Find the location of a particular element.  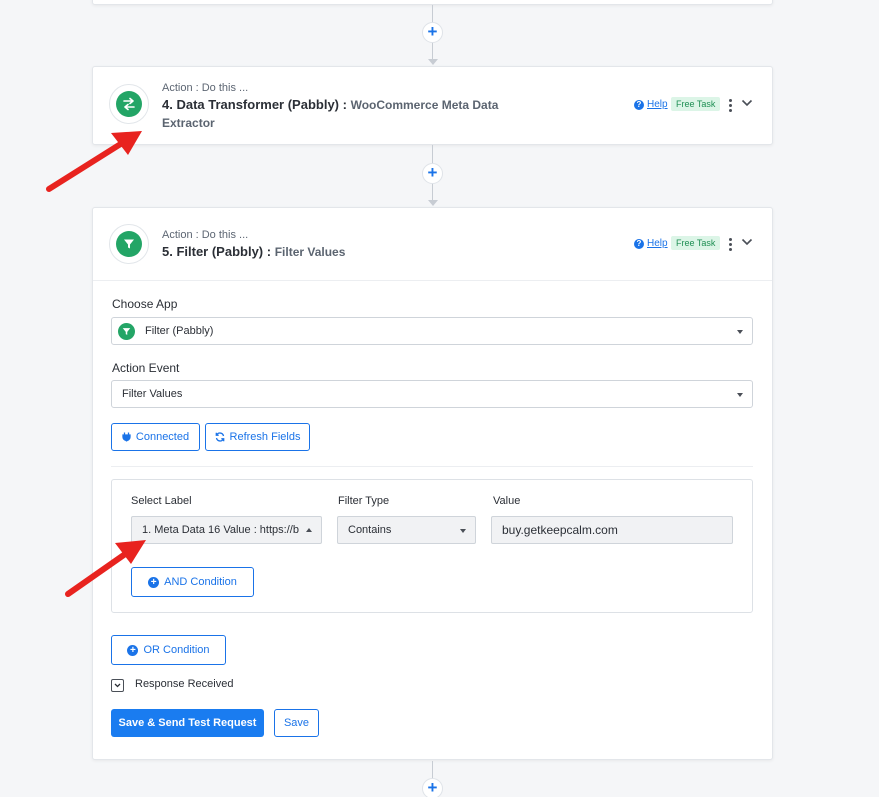

annotation-arrow-step4 is located at coordinates (94, 161).